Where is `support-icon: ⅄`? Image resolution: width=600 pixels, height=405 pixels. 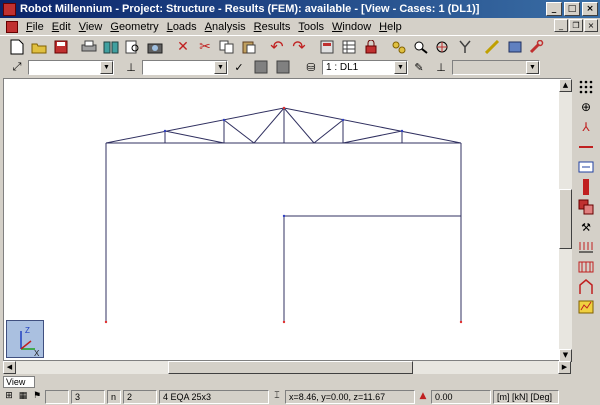 support-icon: ⅄ is located at coordinates (586, 127).